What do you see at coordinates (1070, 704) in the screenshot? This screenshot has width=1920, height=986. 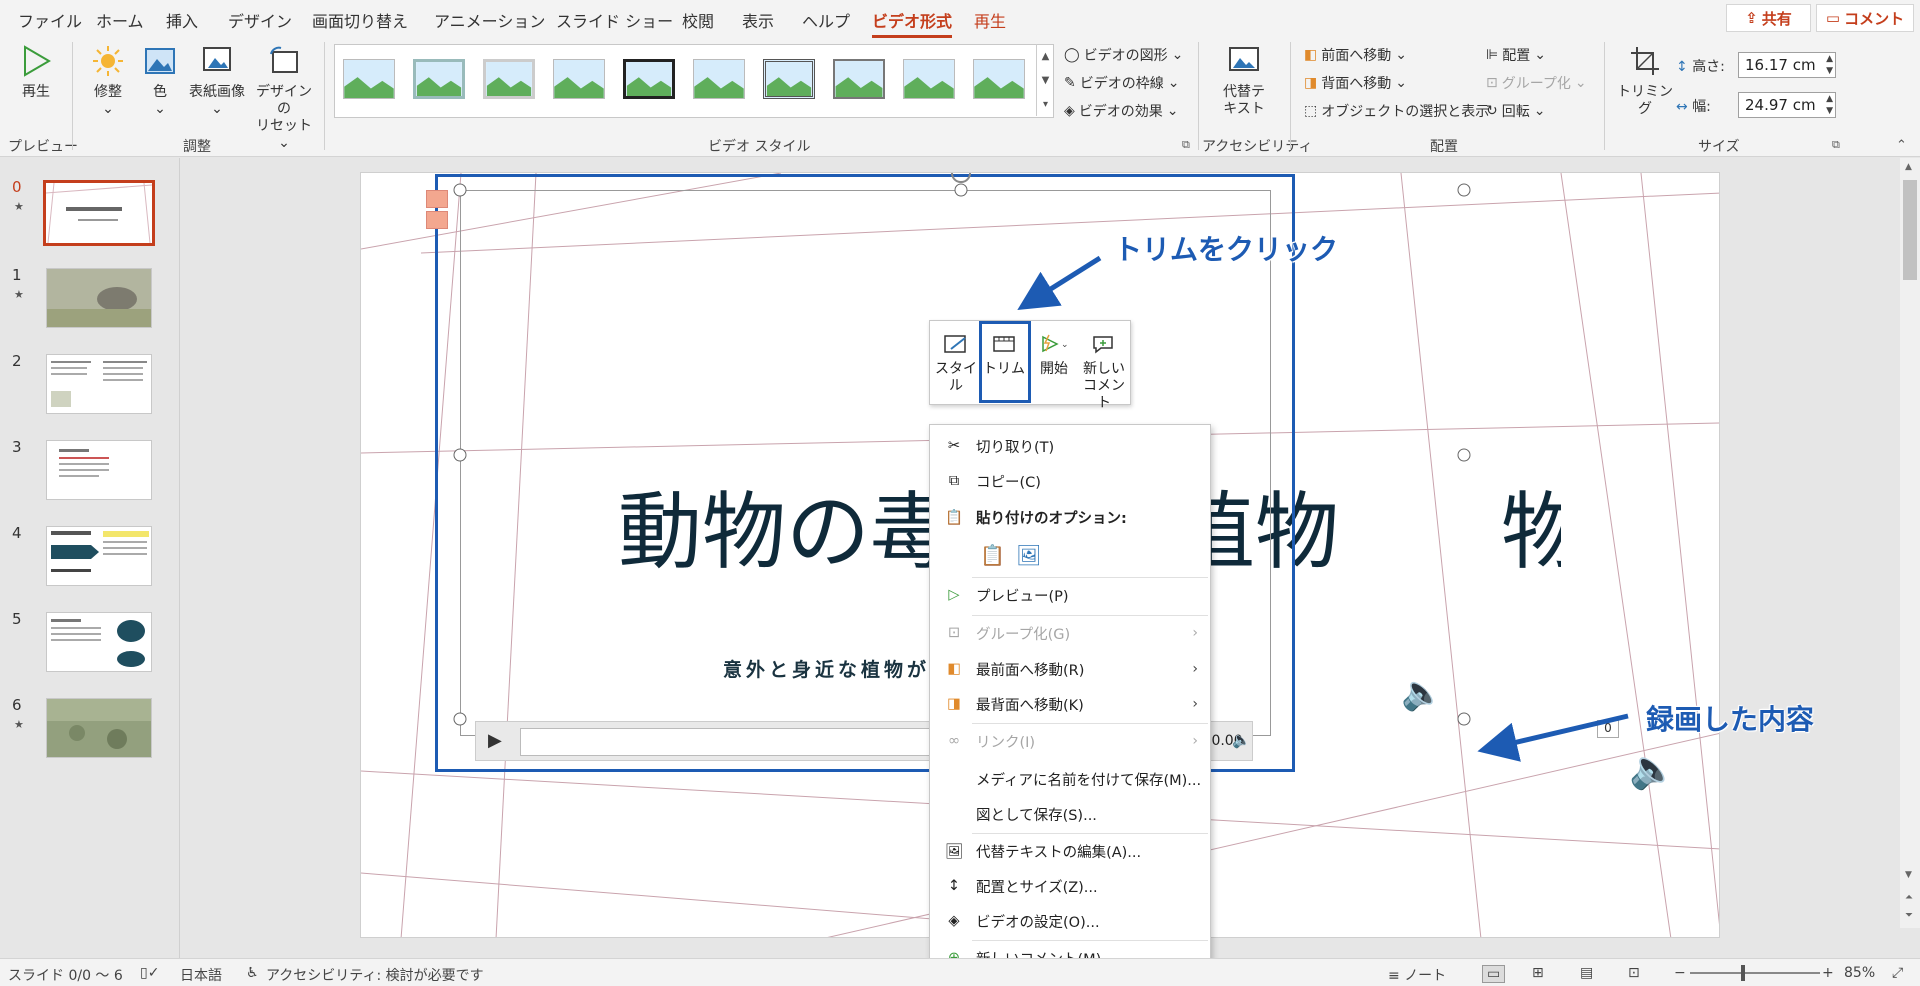 I see `menu-item-send-to-back: ◨ 最背面へ移動(K) ›` at bounding box center [1070, 704].